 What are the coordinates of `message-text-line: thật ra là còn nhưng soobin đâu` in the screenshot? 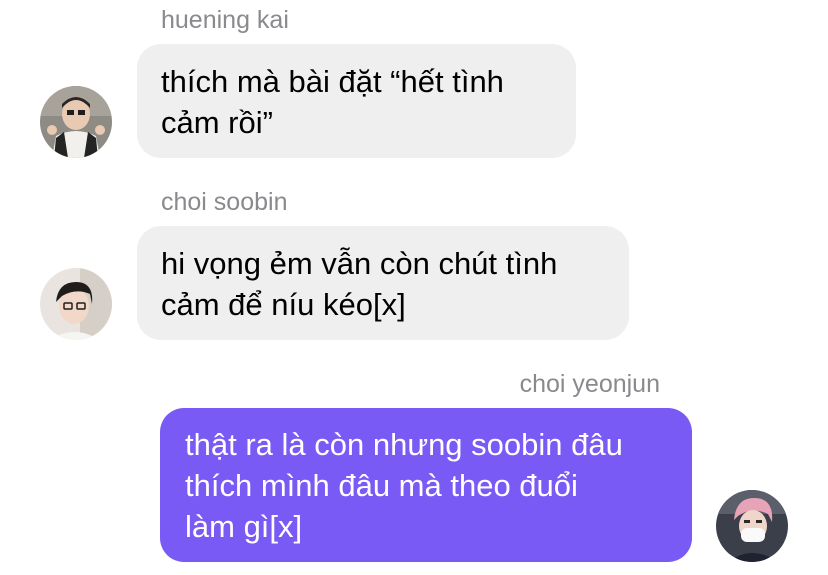 It's located at (404, 444).